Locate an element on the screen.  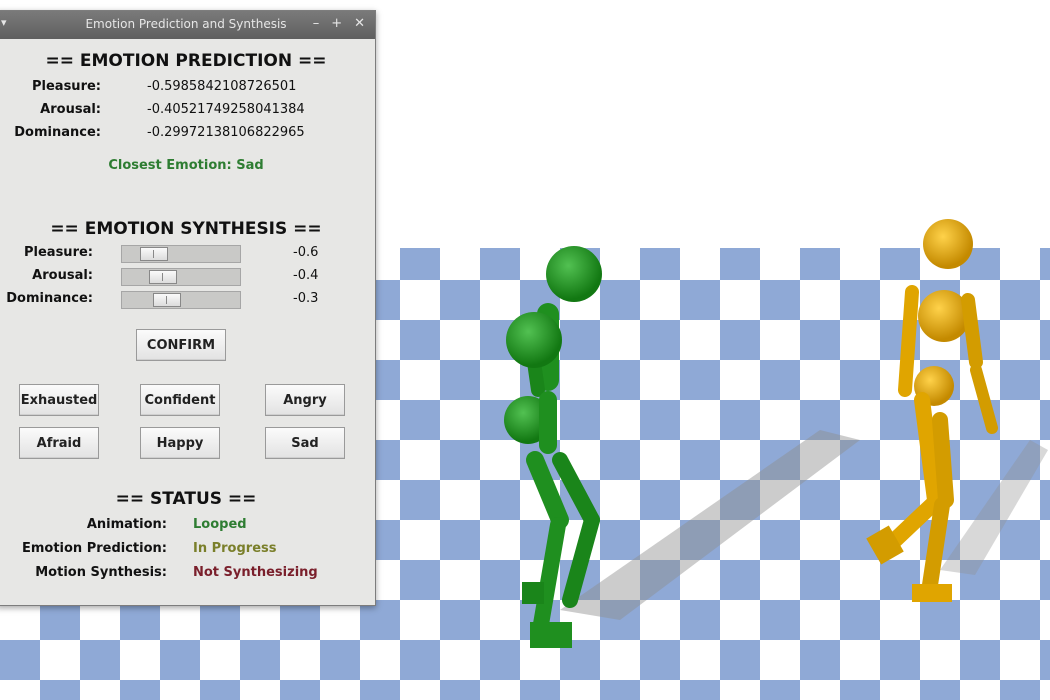
prediction-header: == EMOTION PREDICTION == is located at coordinates (186, 61).